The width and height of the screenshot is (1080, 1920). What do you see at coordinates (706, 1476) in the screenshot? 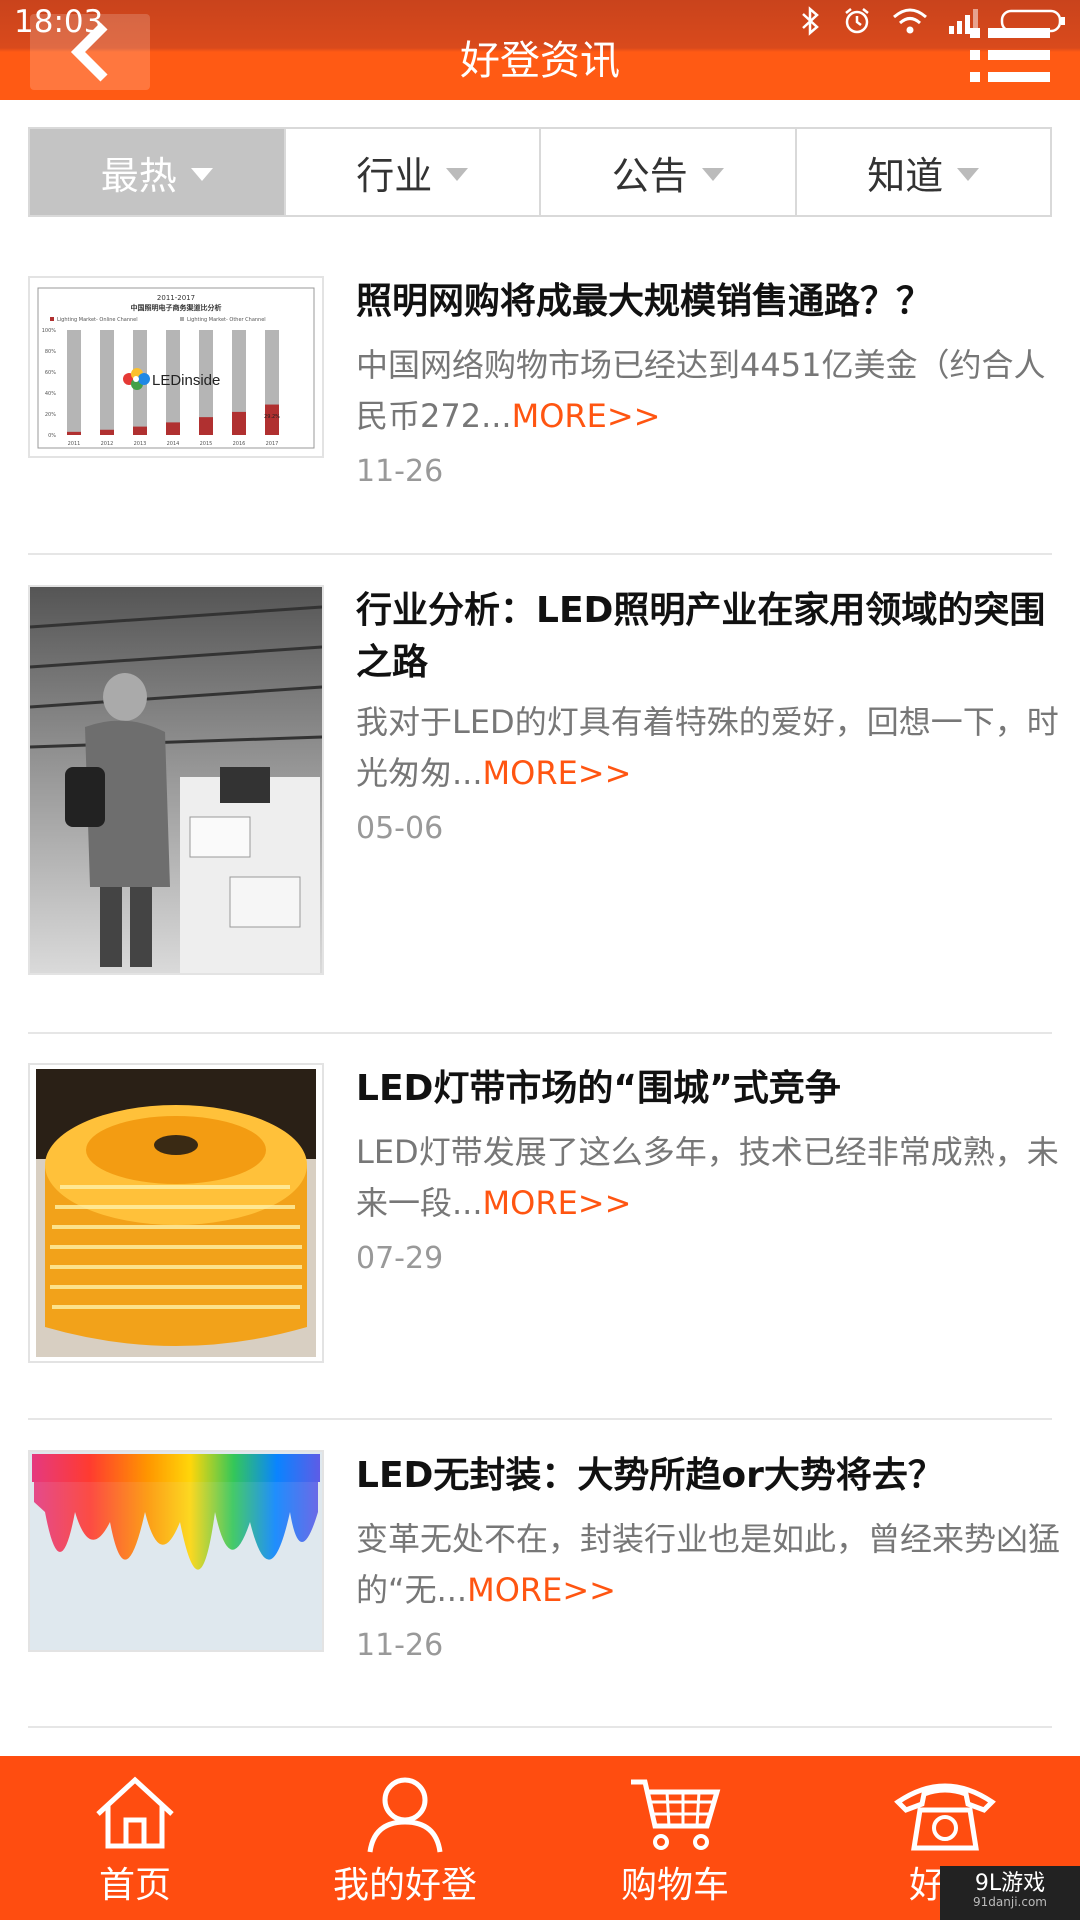
I see `news-title: LED无封装：大势所趋or大势将去？` at bounding box center [706, 1476].